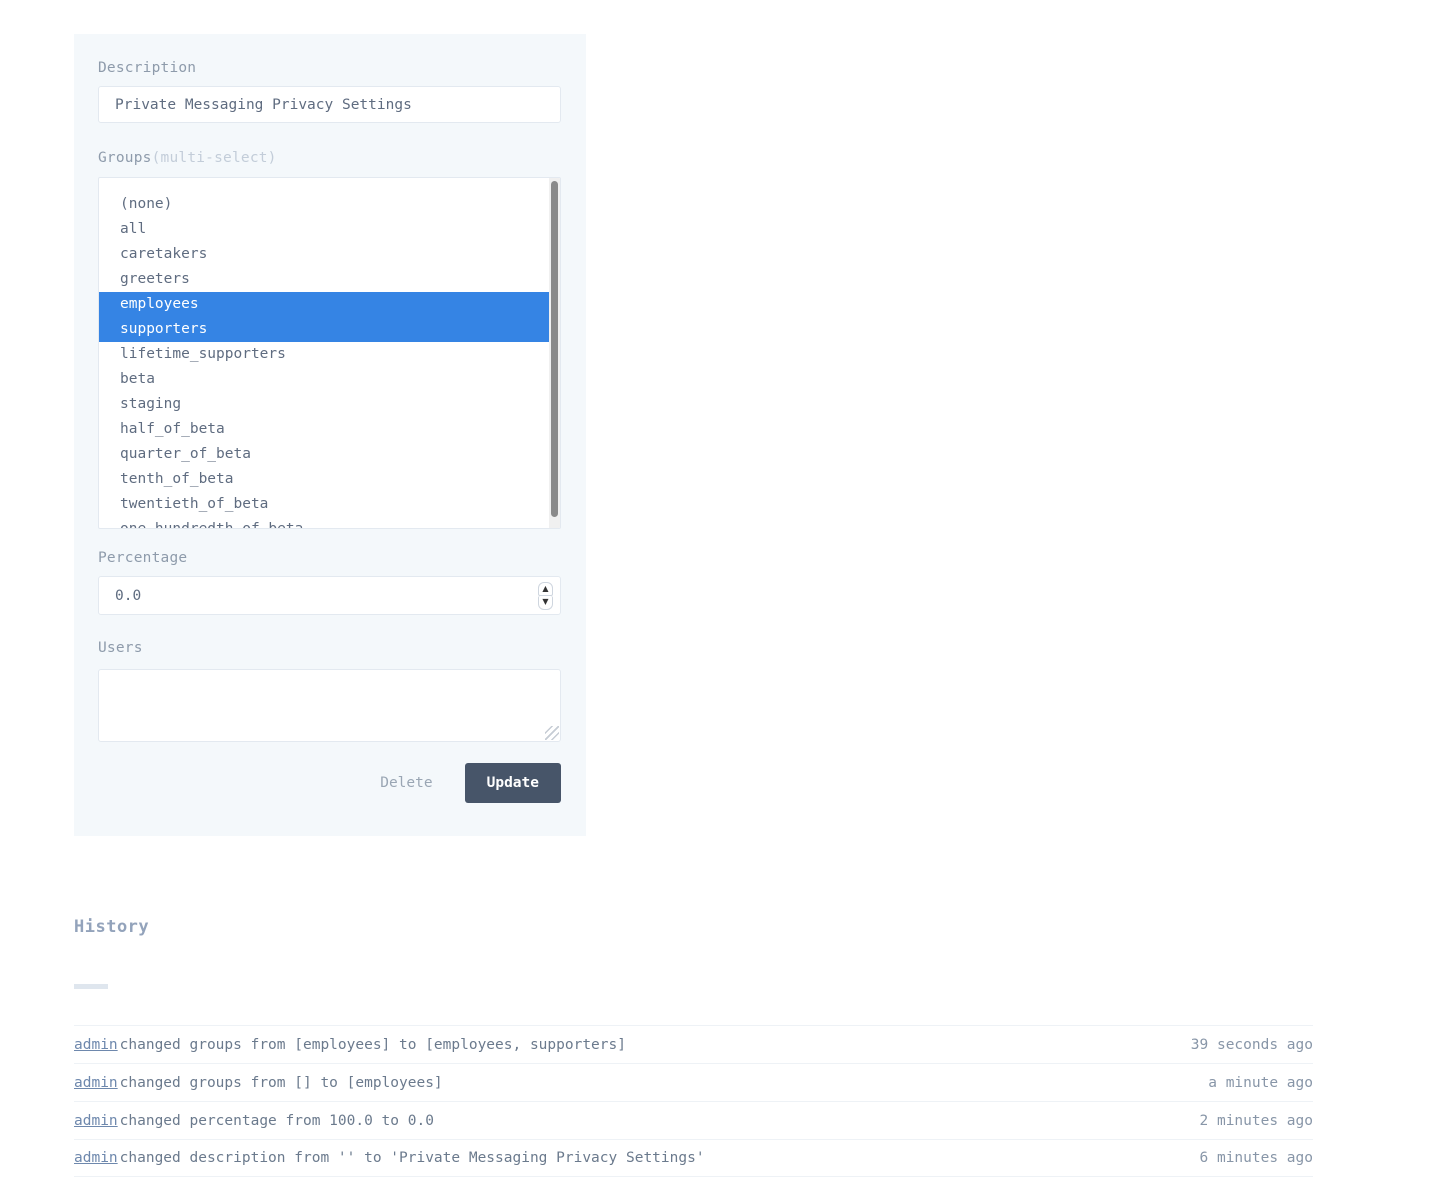  Describe the element at coordinates (1251, 1044) in the screenshot. I see `history-timestamp: 39 seconds ago` at that location.